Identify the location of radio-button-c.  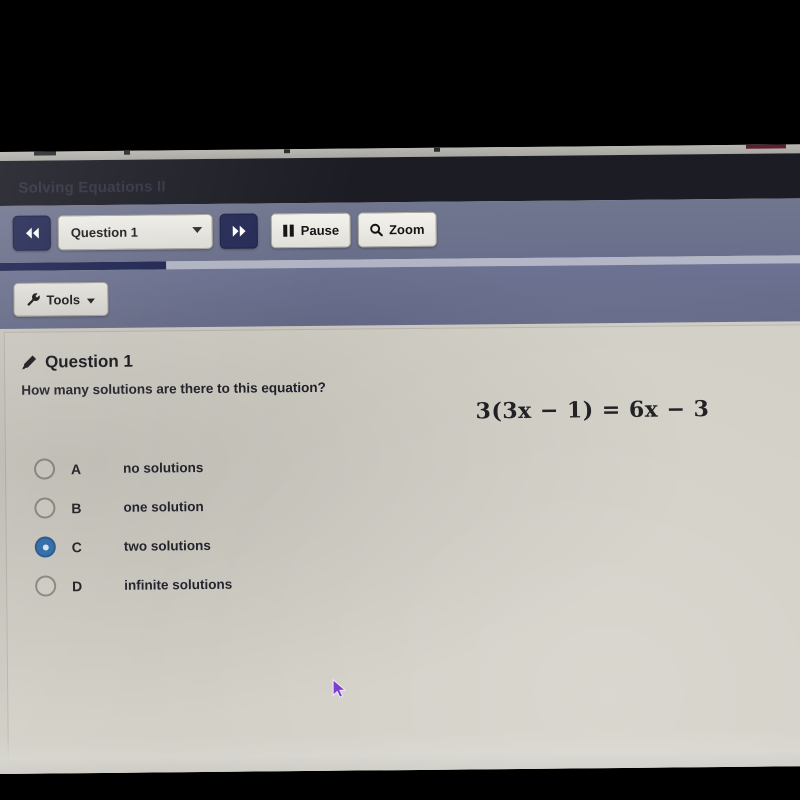
(45, 547).